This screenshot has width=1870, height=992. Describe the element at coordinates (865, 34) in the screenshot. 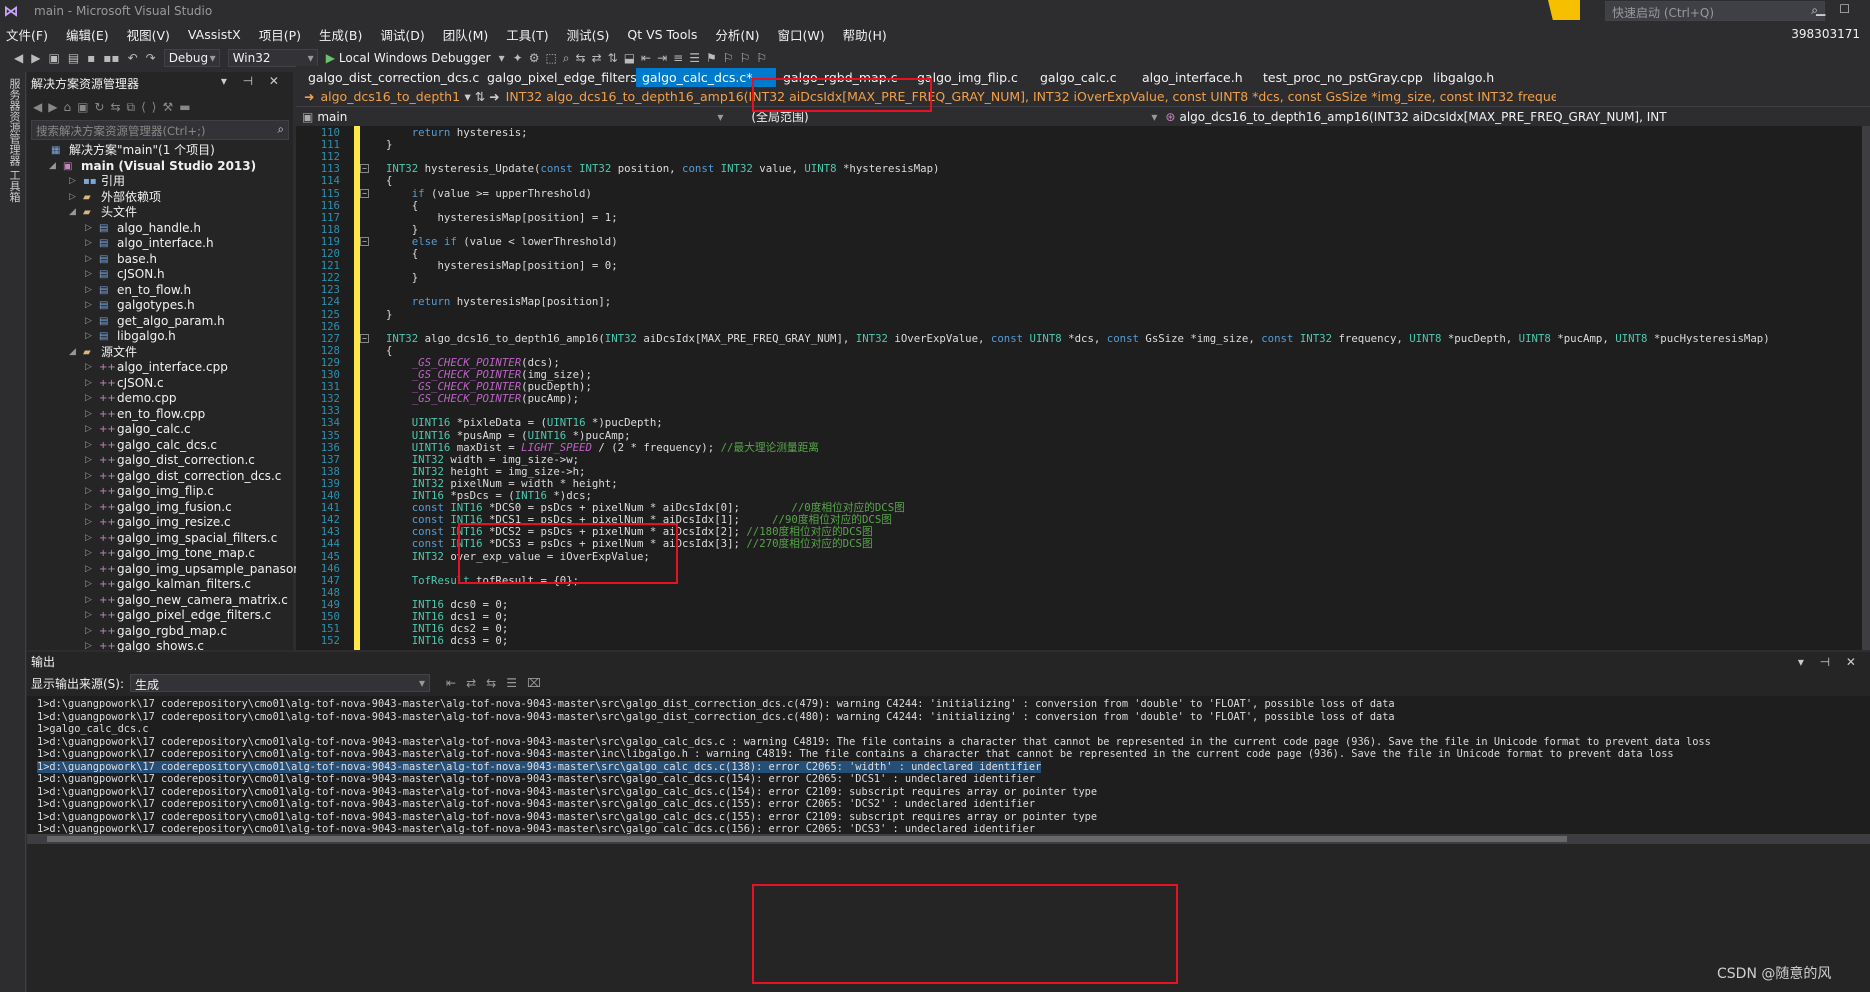

I see `menu-help: 帮助(H)` at that location.